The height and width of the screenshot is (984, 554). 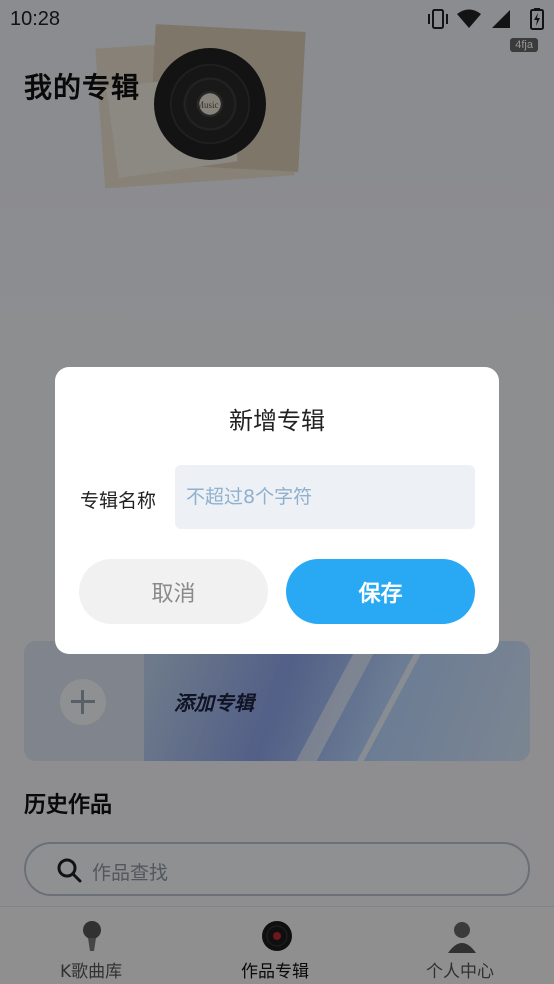 What do you see at coordinates (118, 501) in the screenshot?
I see `album-name-label: 专辑名称` at bounding box center [118, 501].